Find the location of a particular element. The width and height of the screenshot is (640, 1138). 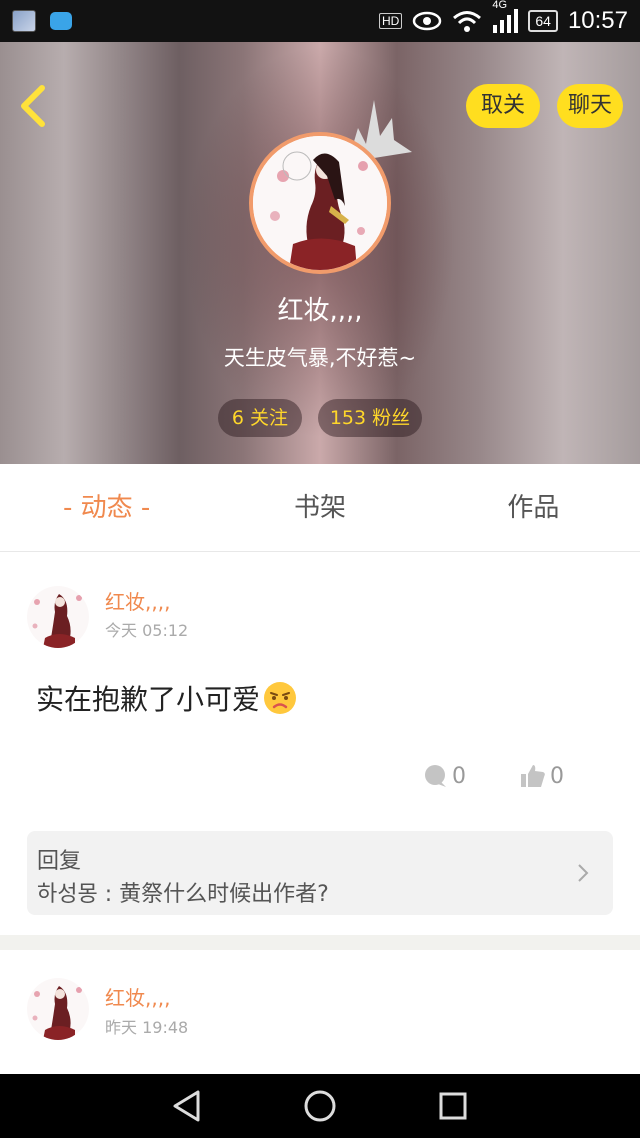

chat-button: 聊天 is located at coordinates (590, 106).